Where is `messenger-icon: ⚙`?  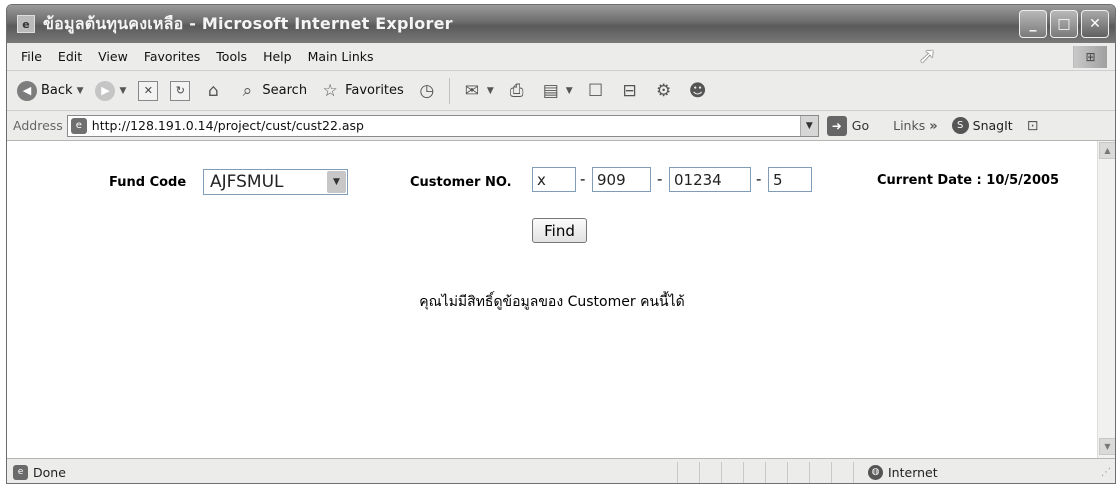 messenger-icon: ⚙ is located at coordinates (664, 90).